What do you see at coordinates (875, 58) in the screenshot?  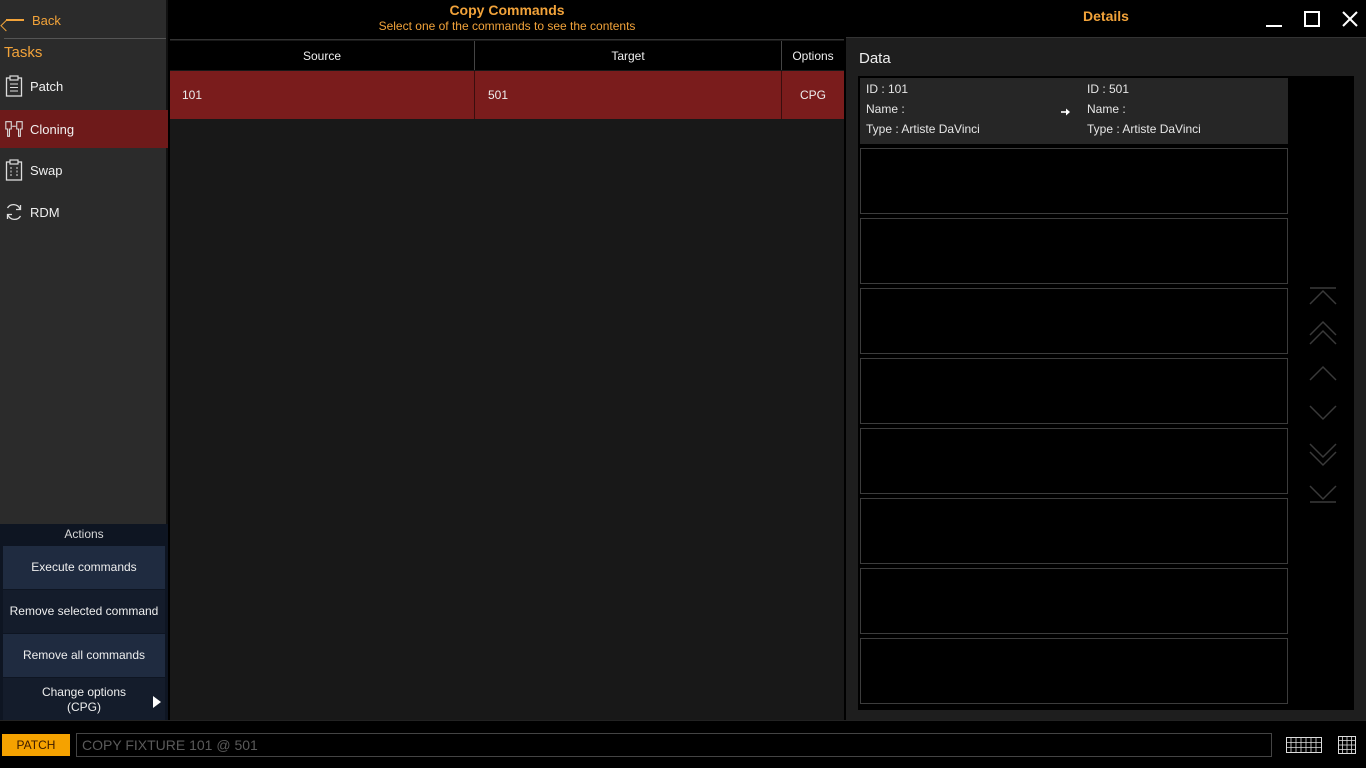 I see `data-heading: Data` at bounding box center [875, 58].